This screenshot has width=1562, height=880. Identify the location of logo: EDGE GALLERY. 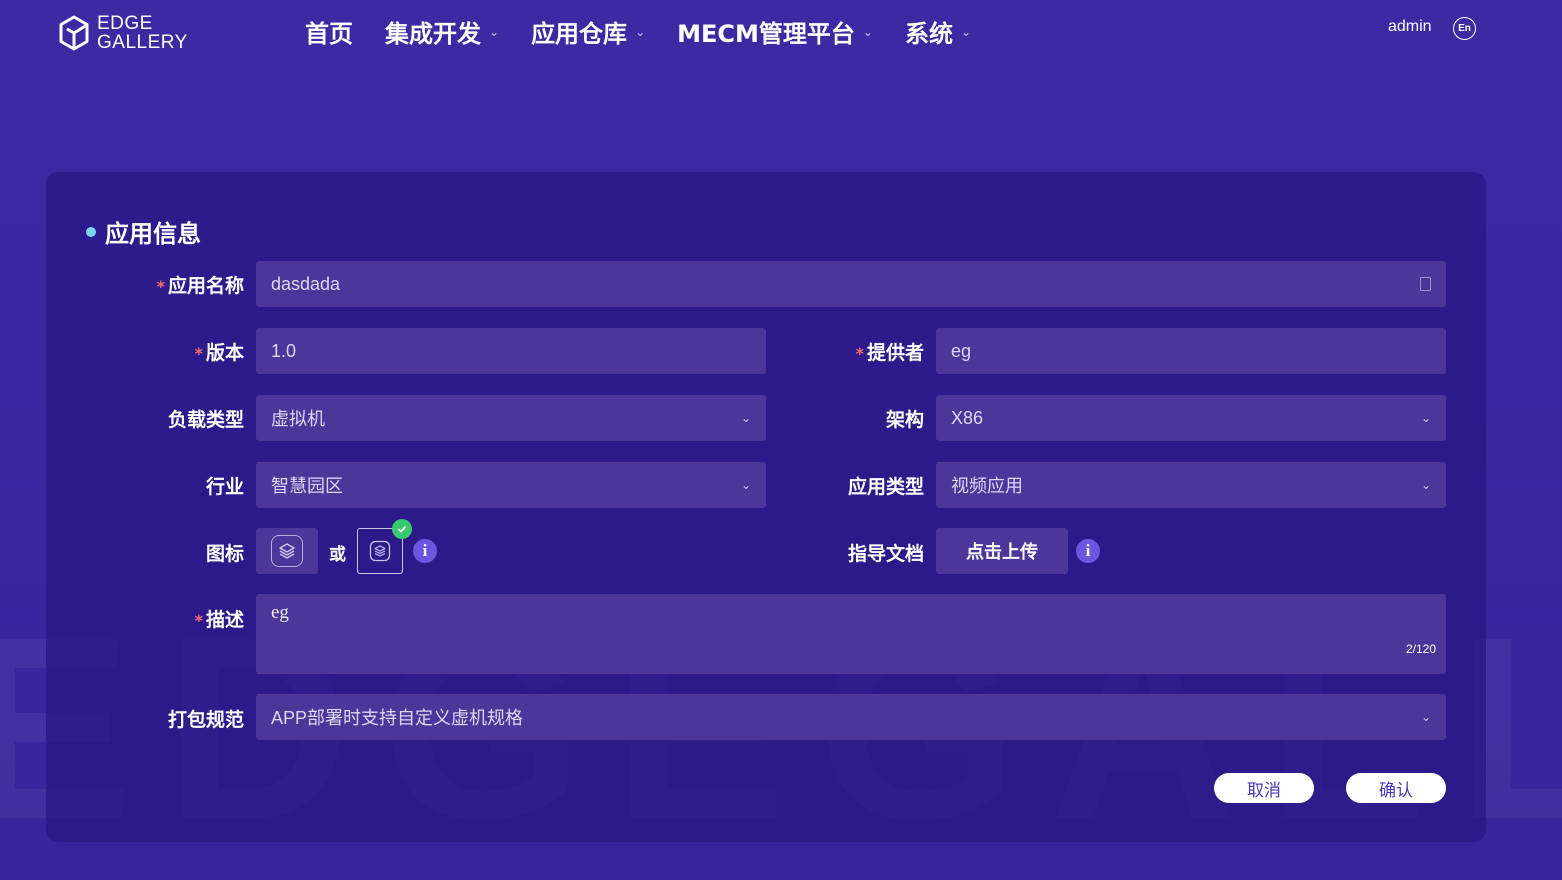
(123, 33).